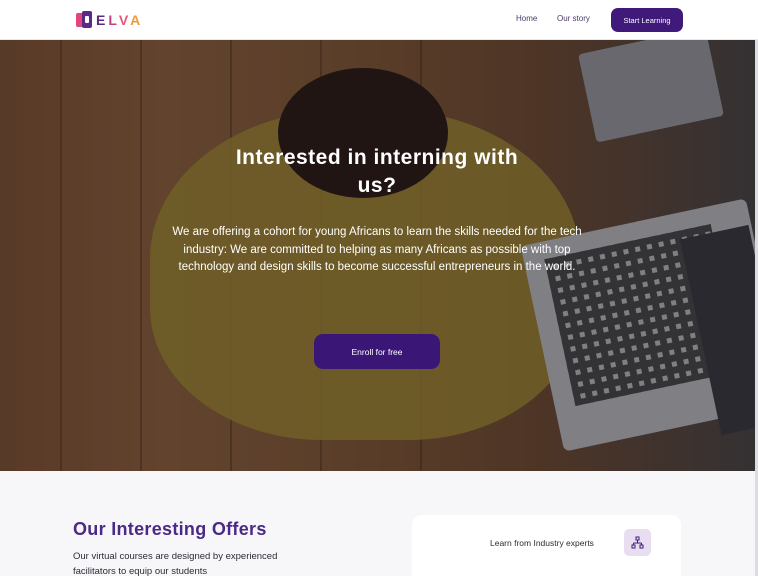 This screenshot has width=758, height=576. What do you see at coordinates (526, 18) in the screenshot?
I see `nav-home-link: Home` at bounding box center [526, 18].